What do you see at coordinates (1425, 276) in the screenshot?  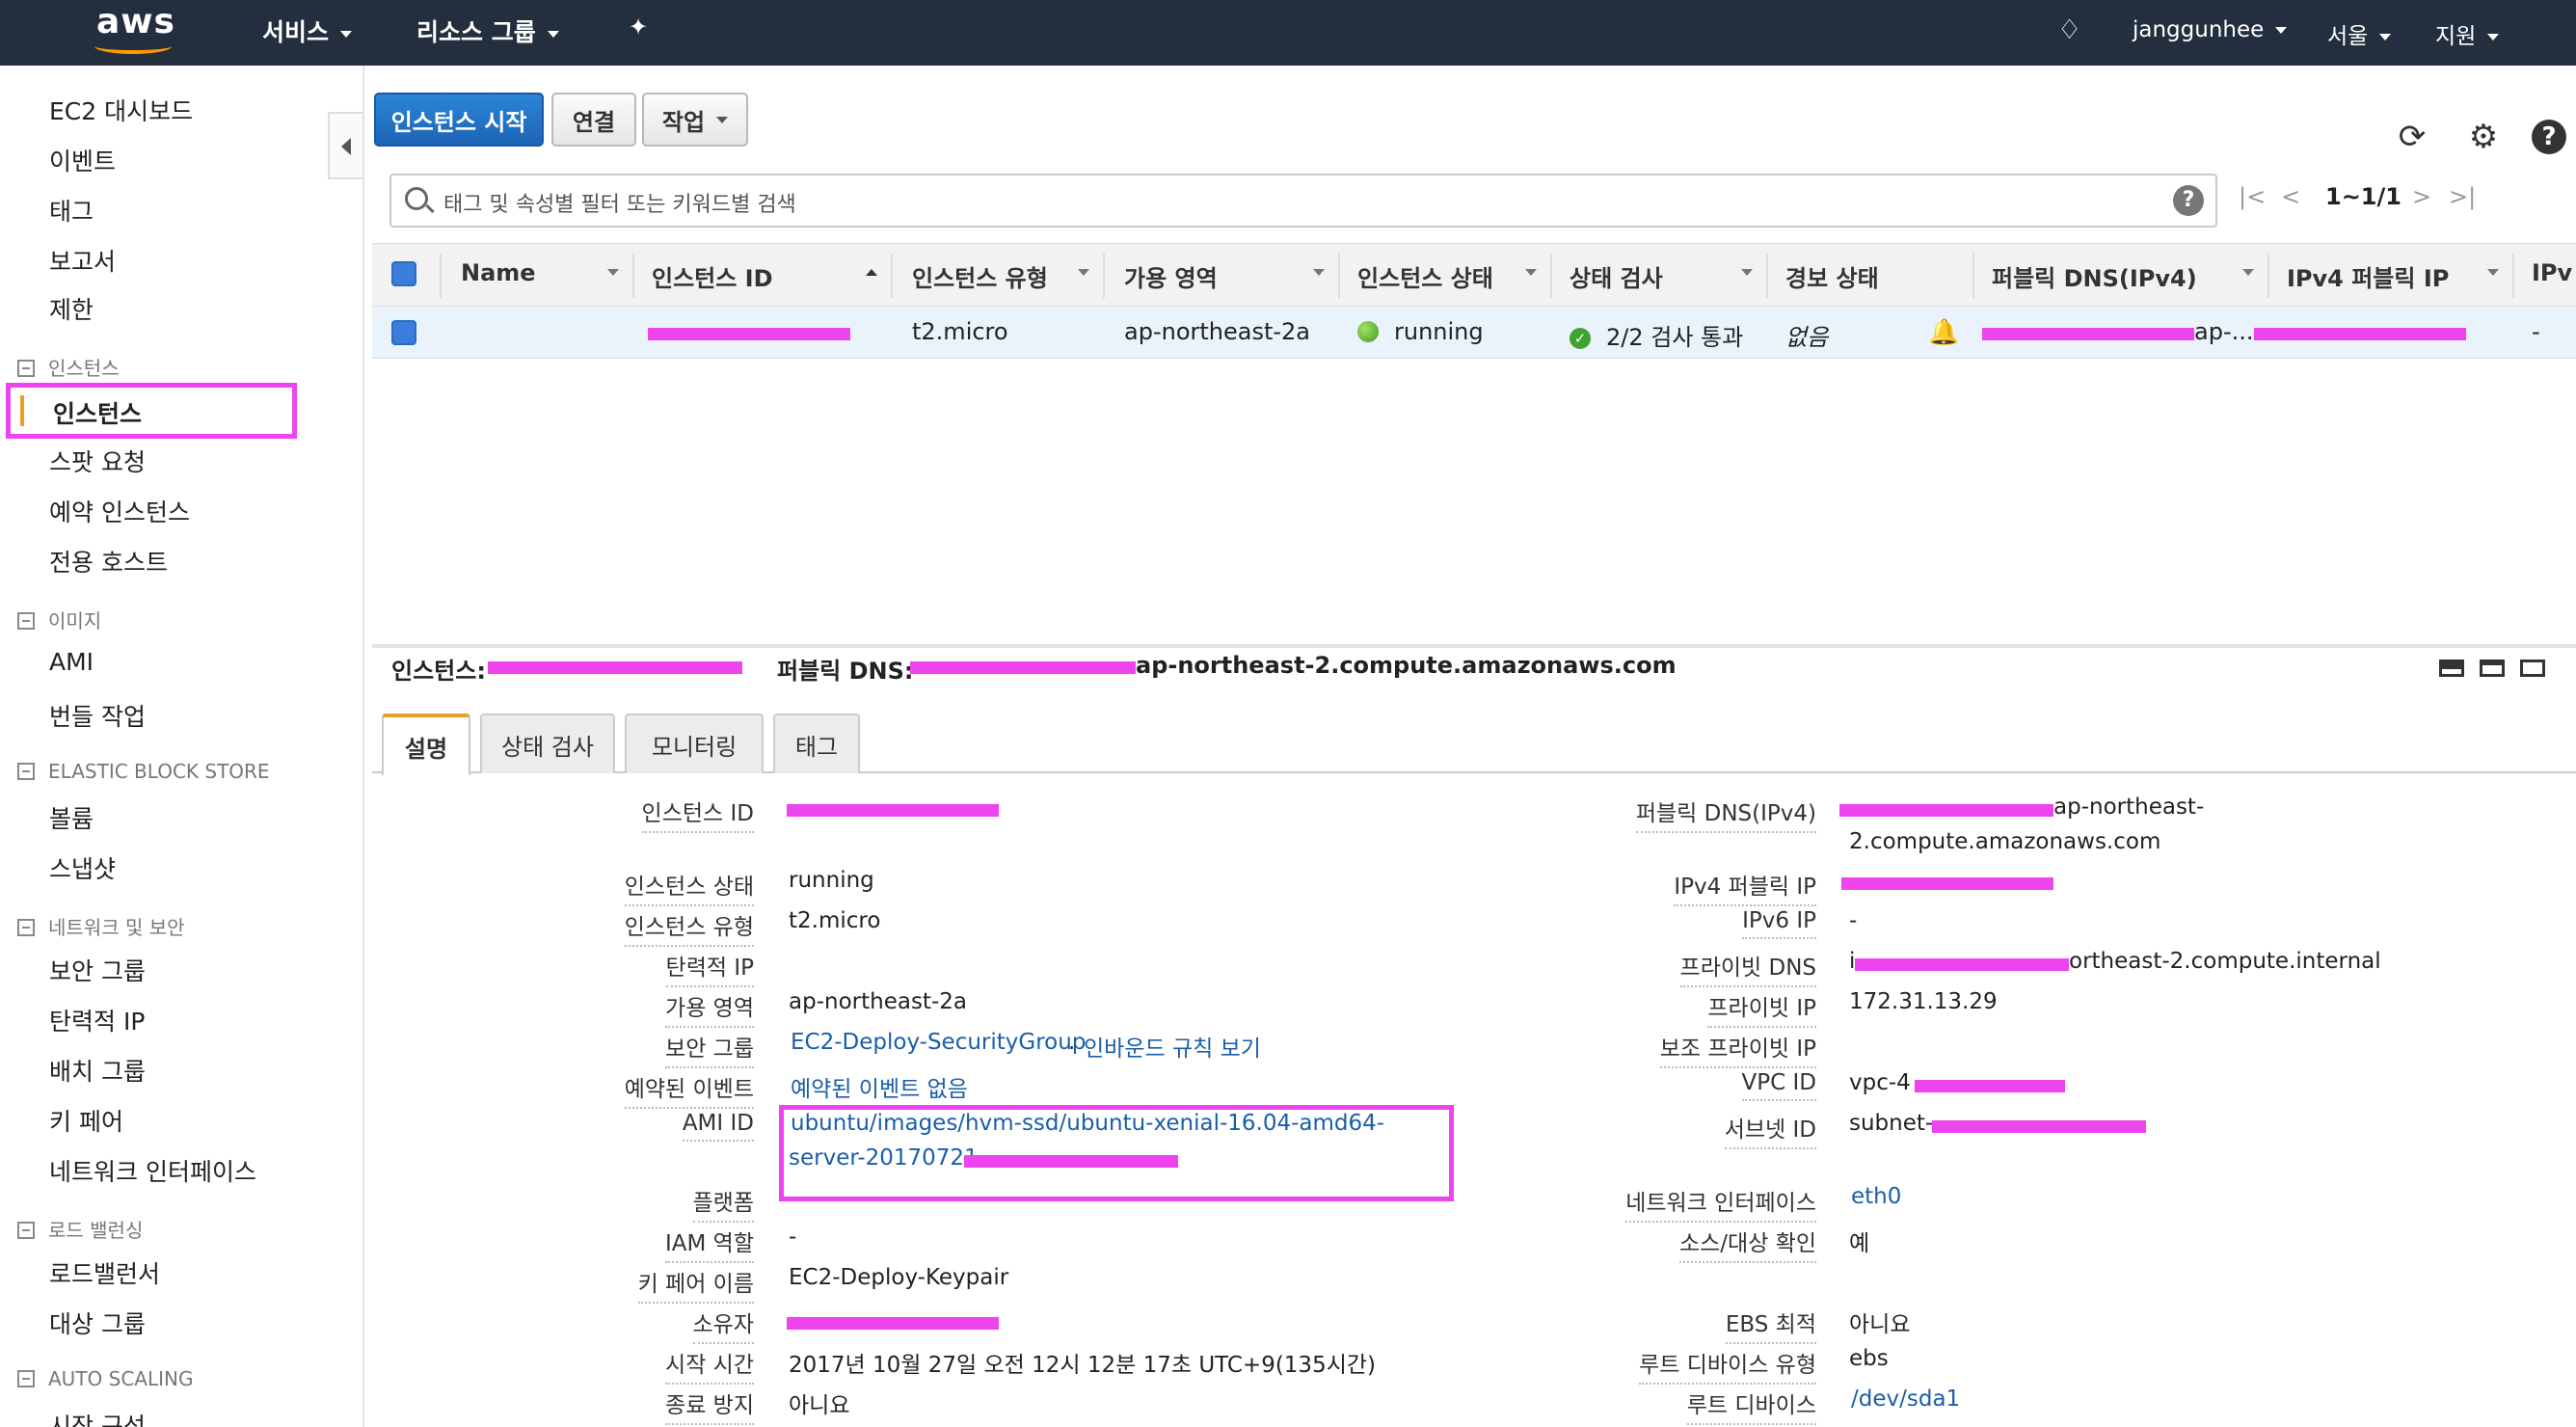 I see `column-header-instance-state: 인스턴스 상태` at bounding box center [1425, 276].